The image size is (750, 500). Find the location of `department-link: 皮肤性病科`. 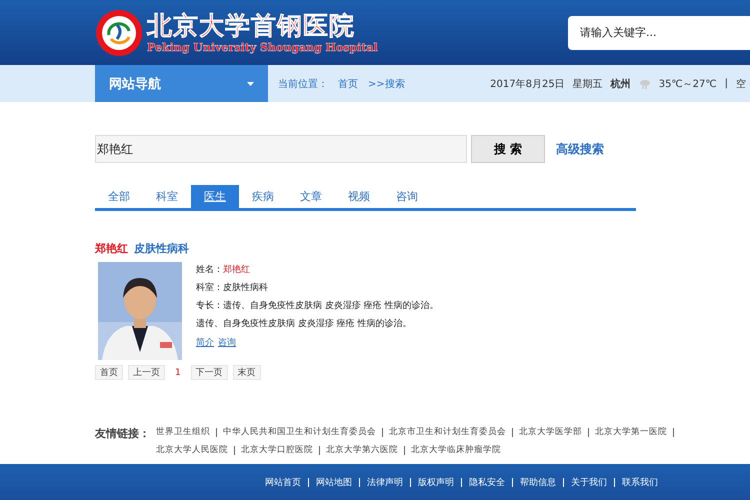

department-link: 皮肤性病科 is located at coordinates (161, 248).